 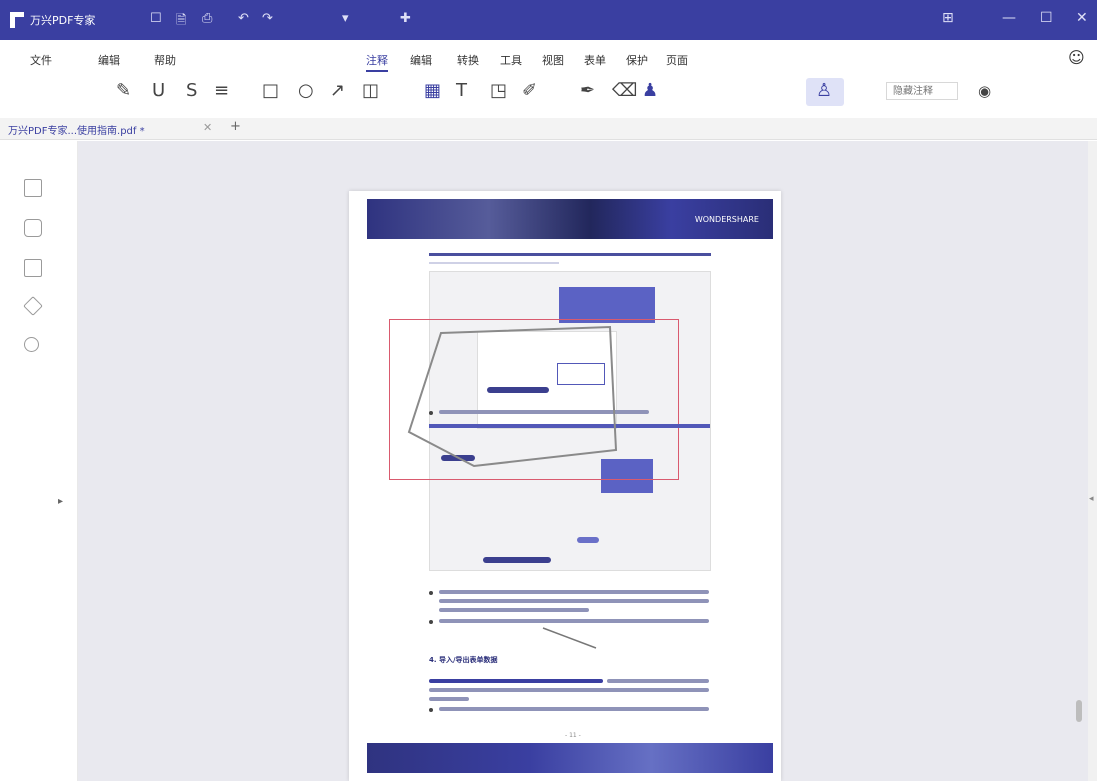 What do you see at coordinates (468, 60) in the screenshot?
I see `tab-convert: 转换` at bounding box center [468, 60].